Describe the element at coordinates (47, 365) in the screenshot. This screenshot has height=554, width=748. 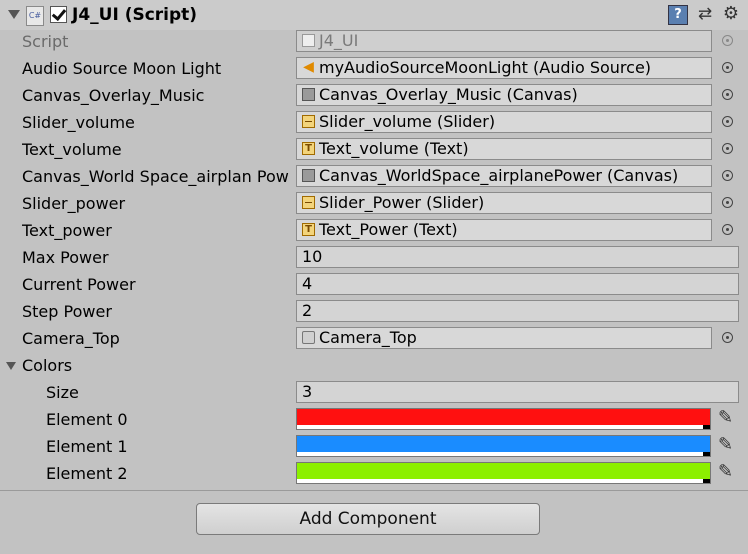
I see `colors-label: Colors` at that location.